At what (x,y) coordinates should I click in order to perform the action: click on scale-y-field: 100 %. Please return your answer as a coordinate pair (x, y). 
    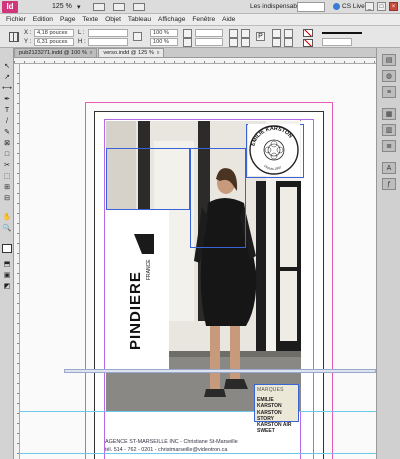
    Looking at the image, I should click on (164, 42).